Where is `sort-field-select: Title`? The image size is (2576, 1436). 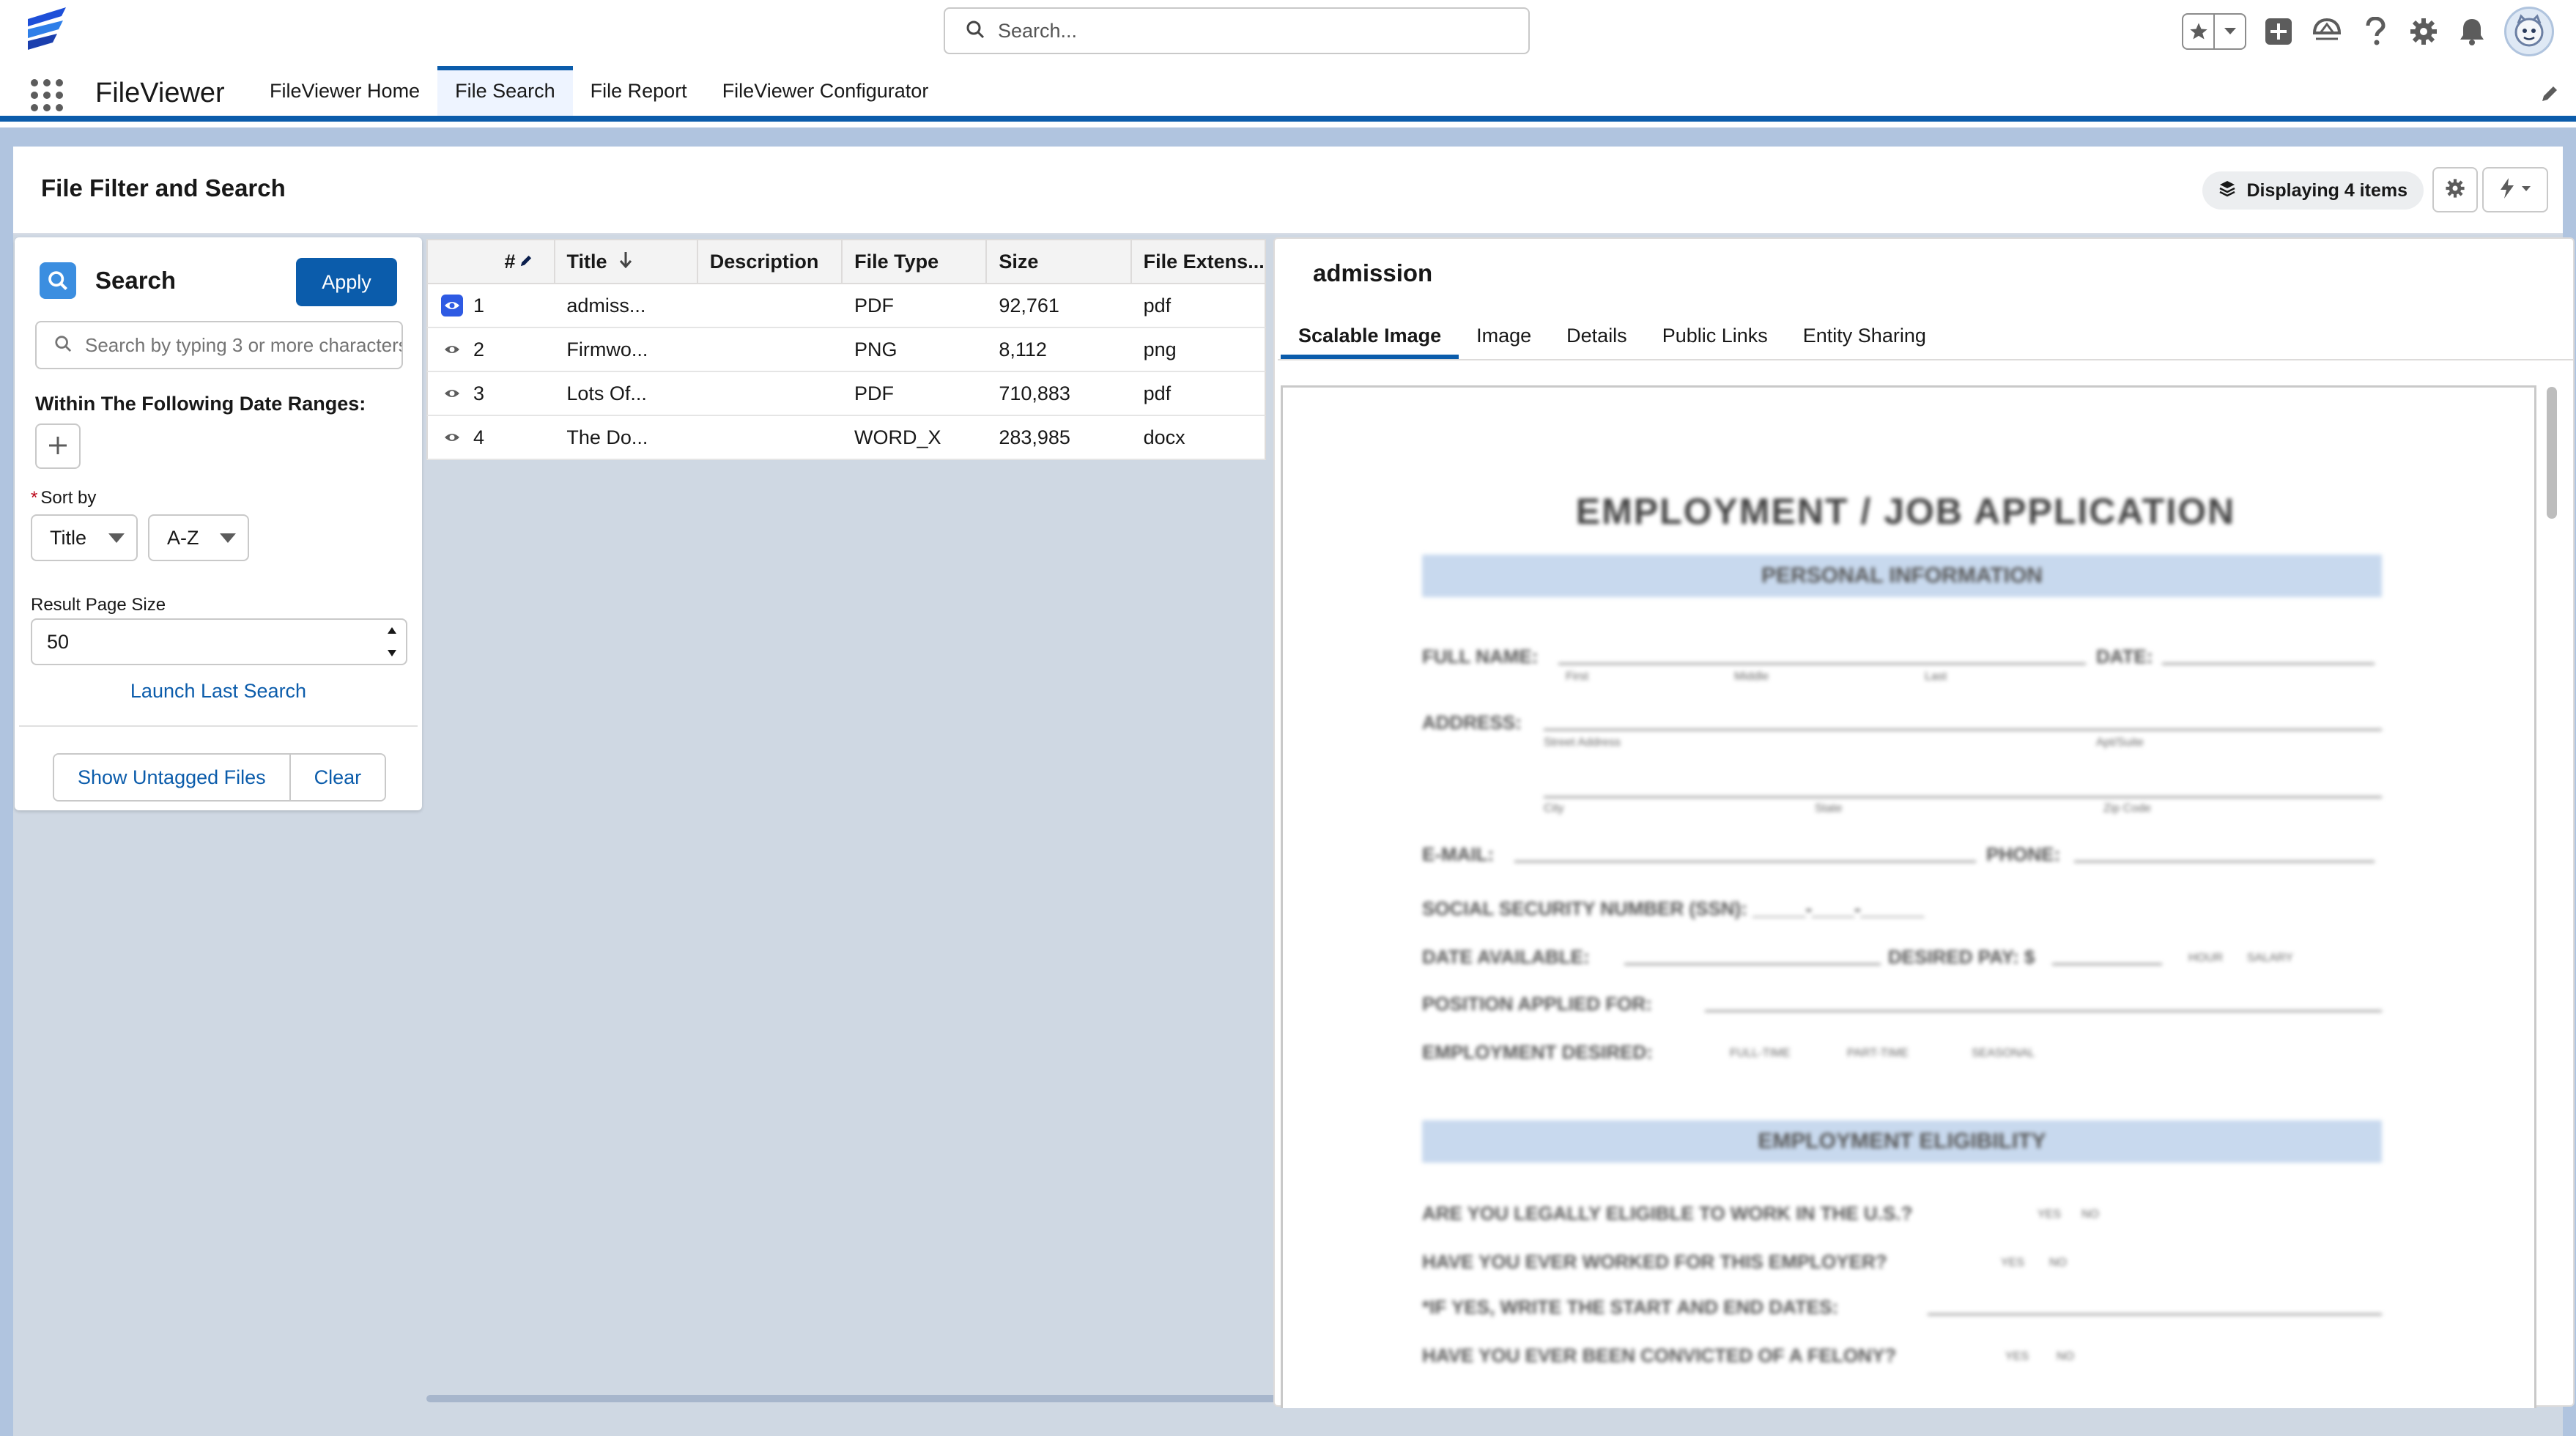
sort-field-select: Title is located at coordinates (84, 537).